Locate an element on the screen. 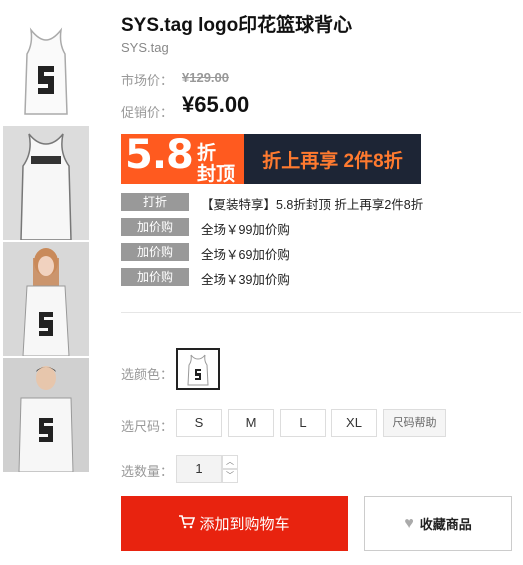 The width and height of the screenshot is (523, 565). banner-extra-offer: 折上再享 2件8折 is located at coordinates (332, 159).